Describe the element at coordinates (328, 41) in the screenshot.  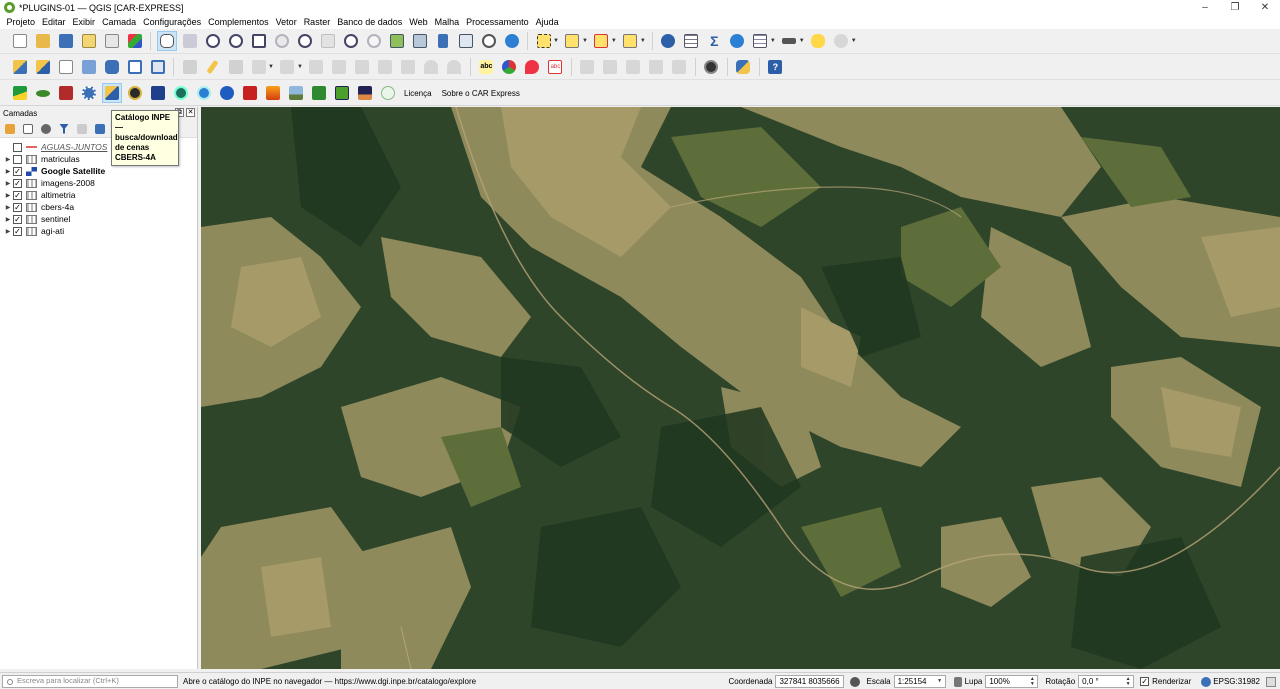
I see `zoom-native-button` at that location.